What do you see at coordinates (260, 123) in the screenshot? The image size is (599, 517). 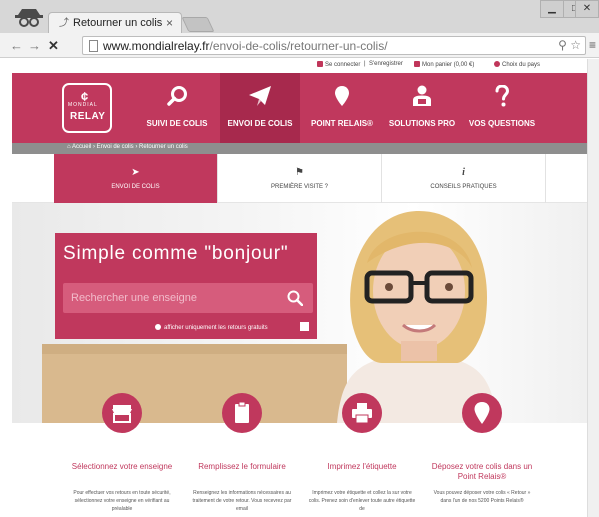 I see `nav-label: ENVOI DE COLIS` at bounding box center [260, 123].